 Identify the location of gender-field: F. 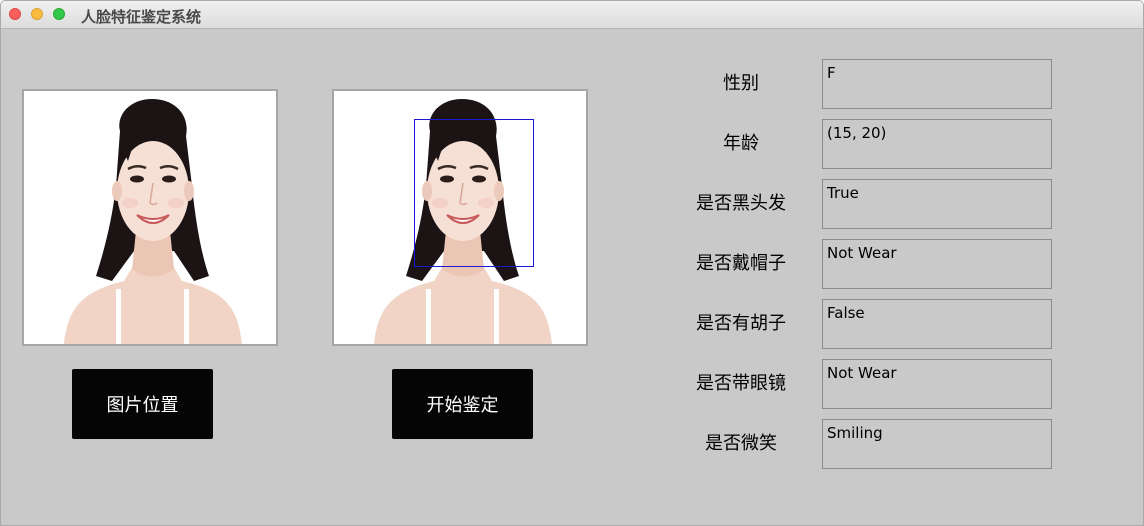
(937, 84).